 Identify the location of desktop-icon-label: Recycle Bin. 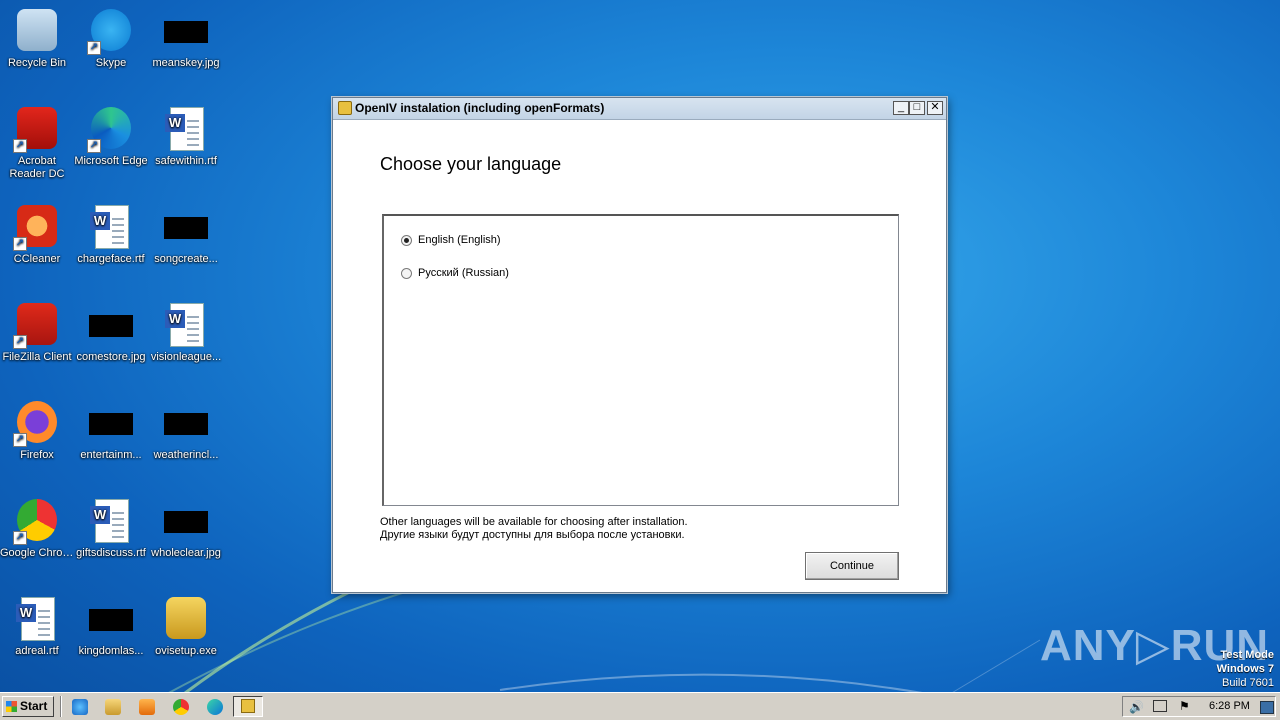
(37, 63).